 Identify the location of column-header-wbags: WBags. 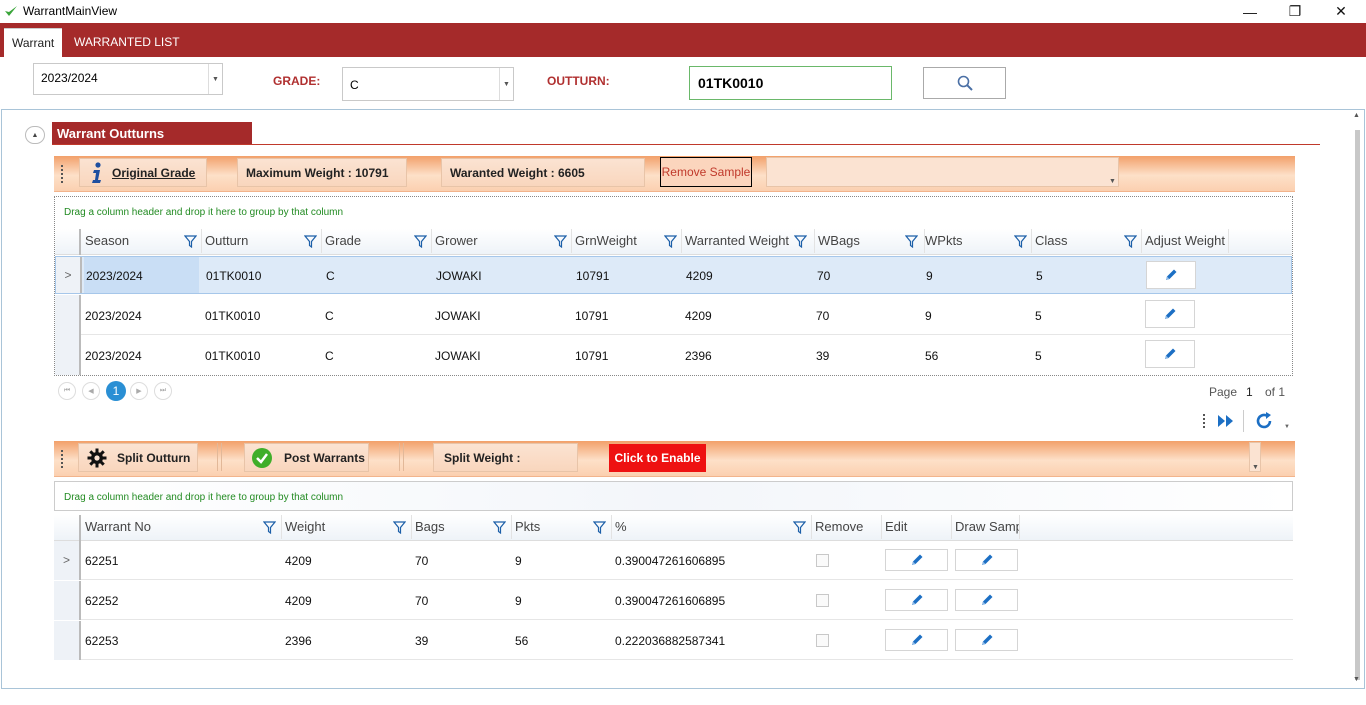
(870, 241).